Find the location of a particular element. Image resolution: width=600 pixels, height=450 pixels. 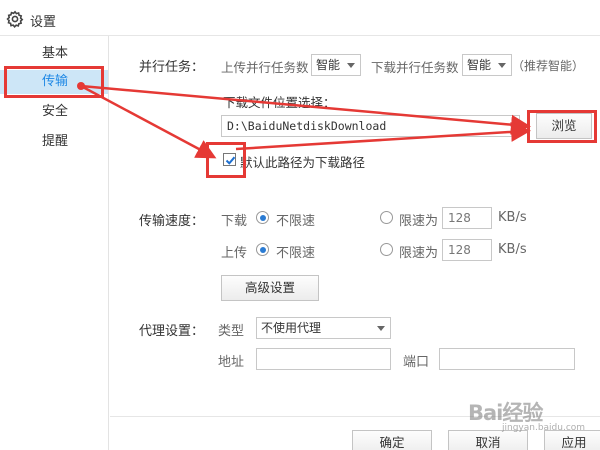

arrow-to-browse is located at coordinates (305, 109).